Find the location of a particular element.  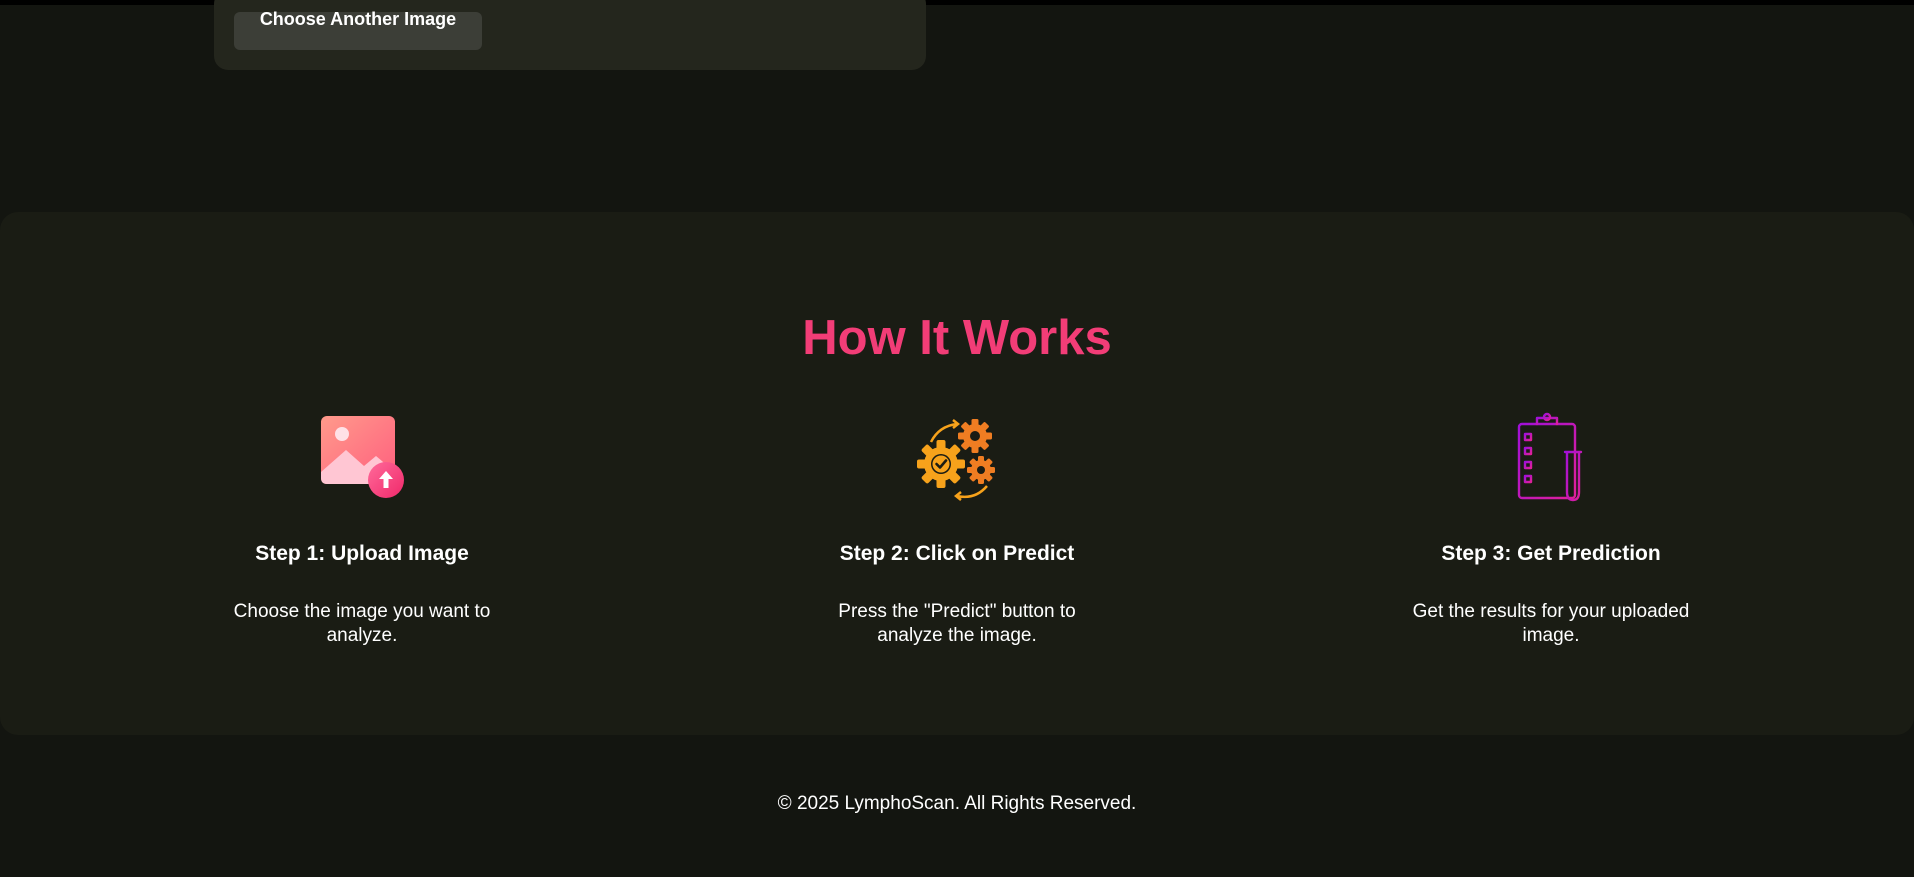

step-title: Step 2: Click on Predict is located at coordinates (957, 553).